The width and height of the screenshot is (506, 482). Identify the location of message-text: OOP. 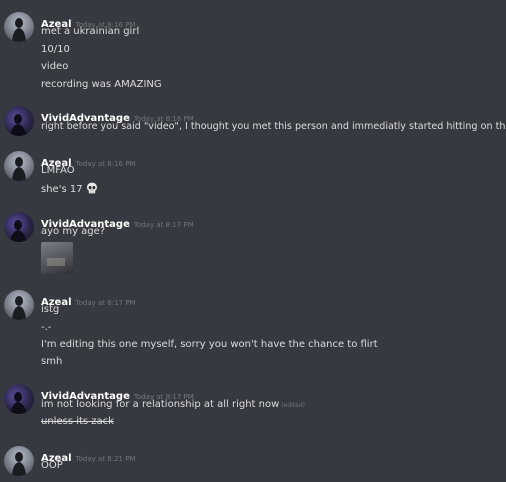
(52, 465).